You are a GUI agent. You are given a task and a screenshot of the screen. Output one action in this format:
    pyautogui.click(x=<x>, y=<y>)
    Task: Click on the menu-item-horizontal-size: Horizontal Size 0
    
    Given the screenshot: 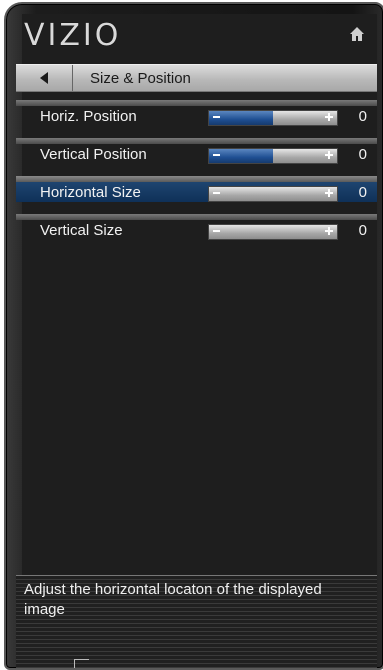 What is the action you would take?
    pyautogui.click(x=196, y=189)
    